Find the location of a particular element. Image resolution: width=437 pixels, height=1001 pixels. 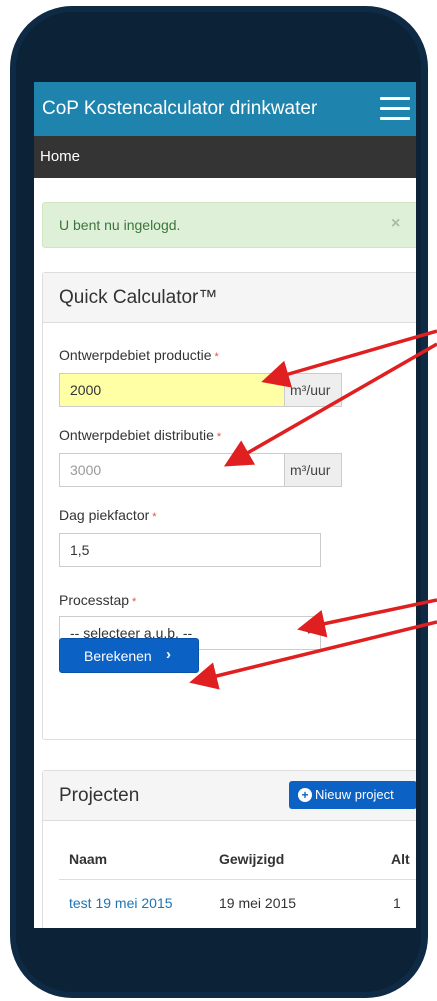

panel-heading: Quick Calculator™ is located at coordinates (229, 298).